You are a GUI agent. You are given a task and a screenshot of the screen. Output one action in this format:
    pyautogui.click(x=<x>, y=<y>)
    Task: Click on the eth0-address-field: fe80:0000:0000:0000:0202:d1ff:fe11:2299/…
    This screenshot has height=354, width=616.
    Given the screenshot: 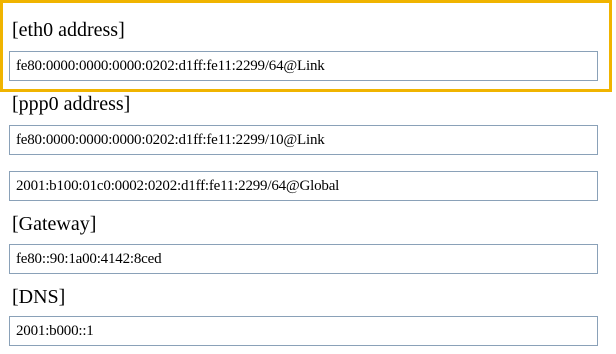 What is the action you would take?
    pyautogui.click(x=303, y=66)
    